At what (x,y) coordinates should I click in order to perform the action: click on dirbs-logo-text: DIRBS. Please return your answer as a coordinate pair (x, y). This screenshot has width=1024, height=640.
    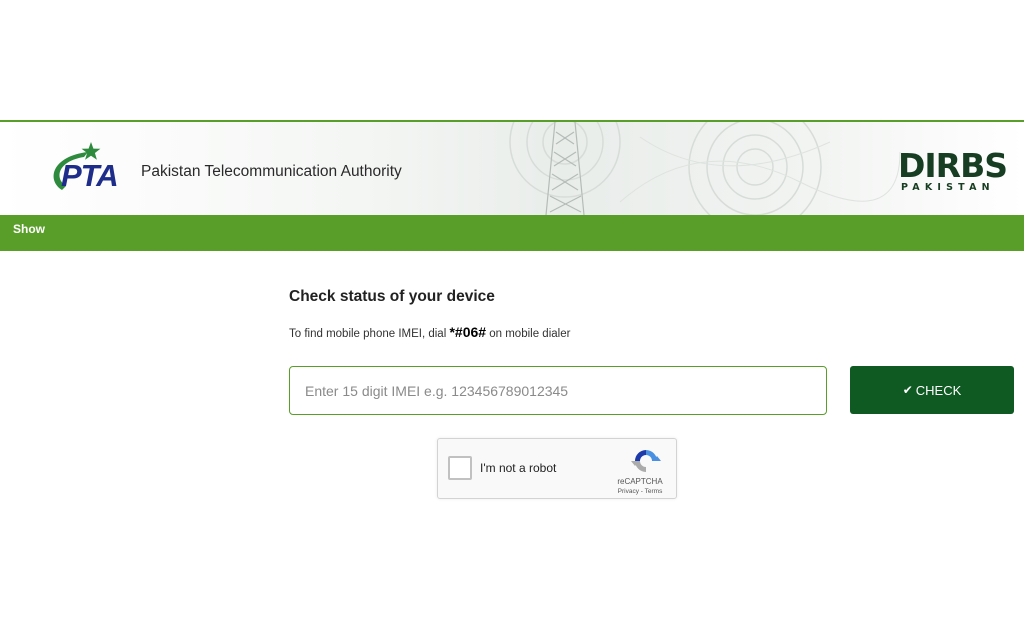
    Looking at the image, I should click on (953, 165).